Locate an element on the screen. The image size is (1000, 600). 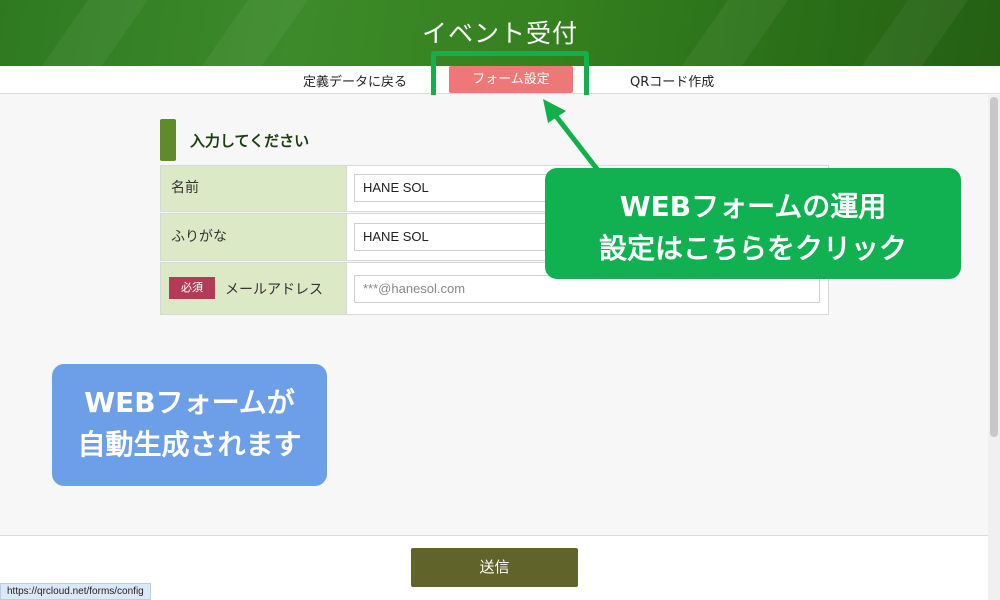
nav-item-qr-code: QRコード作成 is located at coordinates (672, 80).